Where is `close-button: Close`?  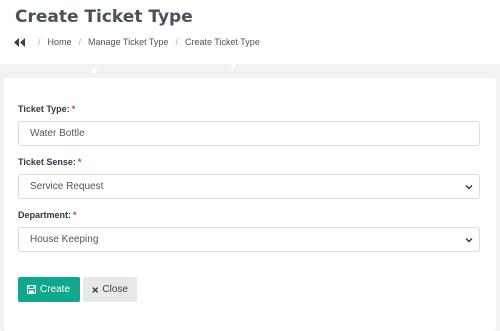
close-button: Close is located at coordinates (110, 289).